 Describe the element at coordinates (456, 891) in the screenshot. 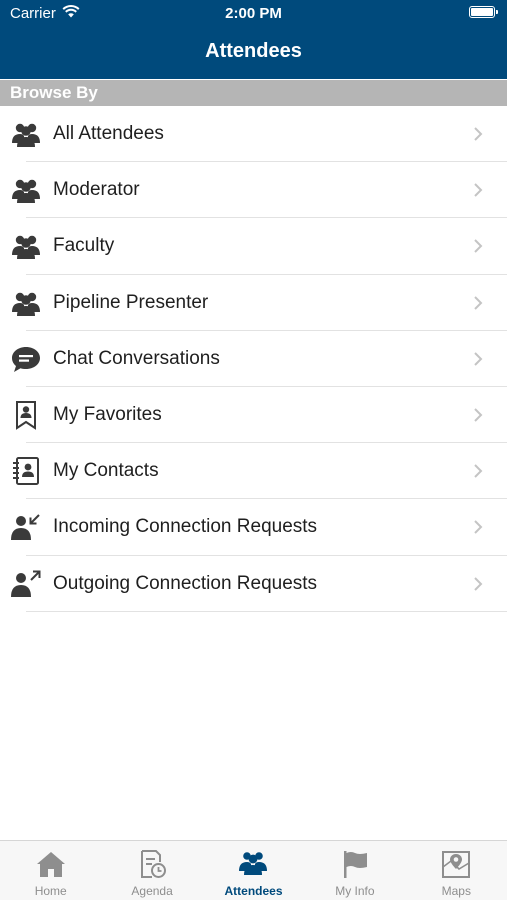

I see `tab-label: Maps` at that location.